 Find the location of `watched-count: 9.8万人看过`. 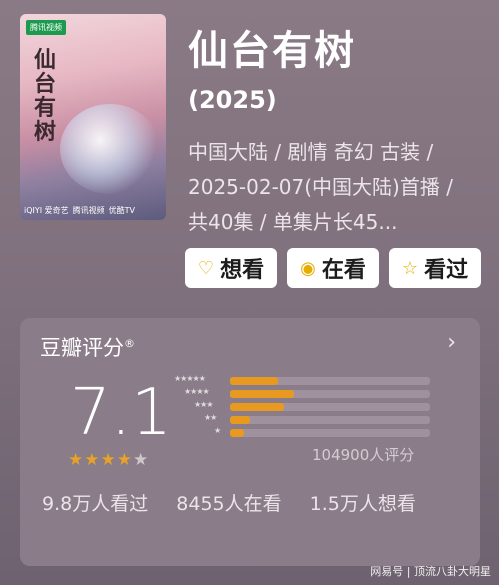

watched-count: 9.8万人看过 is located at coordinates (95, 504).